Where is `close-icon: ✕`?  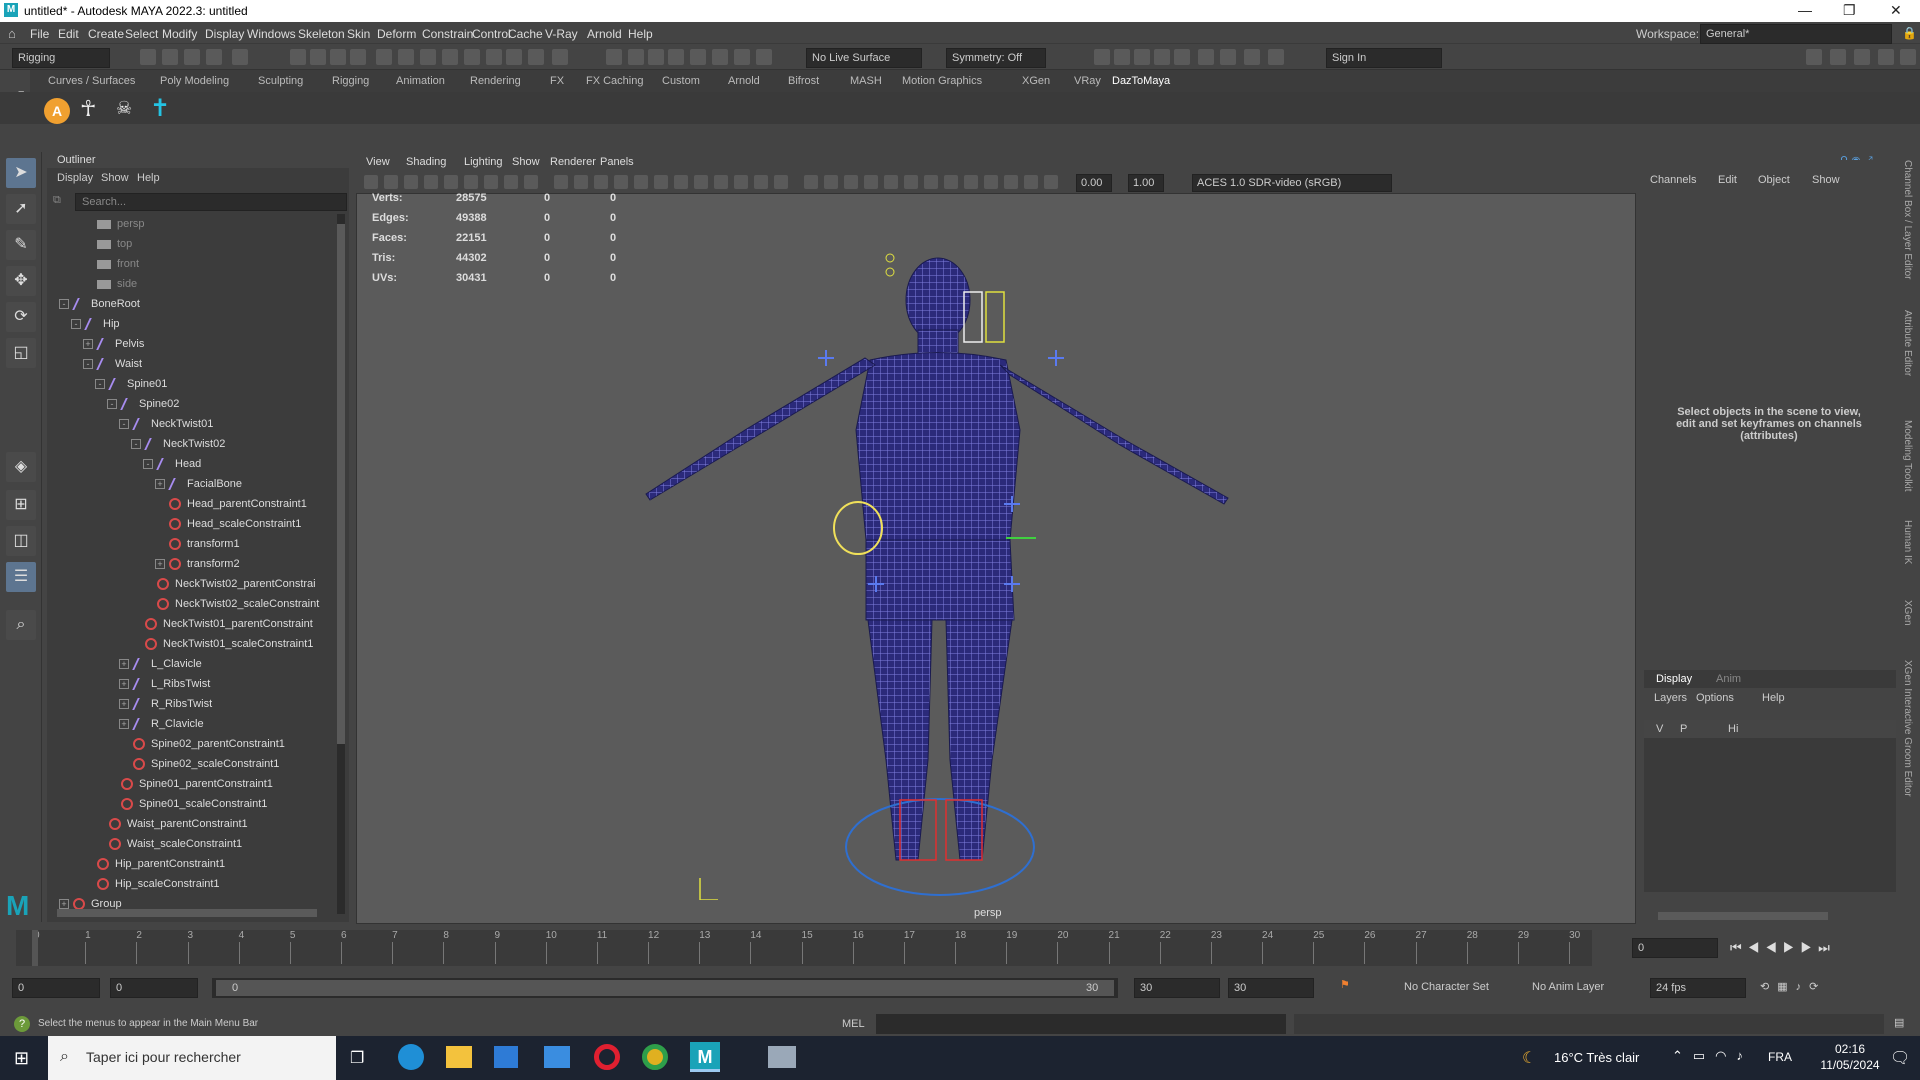 close-icon: ✕ is located at coordinates (1896, 10).